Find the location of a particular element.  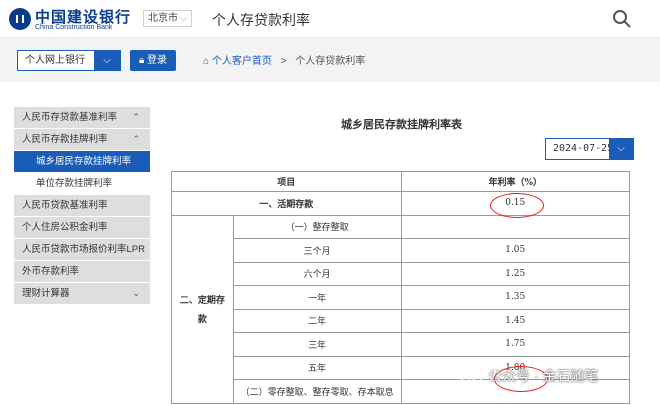

sidebar-item-loan-rates: 人民币贷款基准利率 is located at coordinates (82, 205).